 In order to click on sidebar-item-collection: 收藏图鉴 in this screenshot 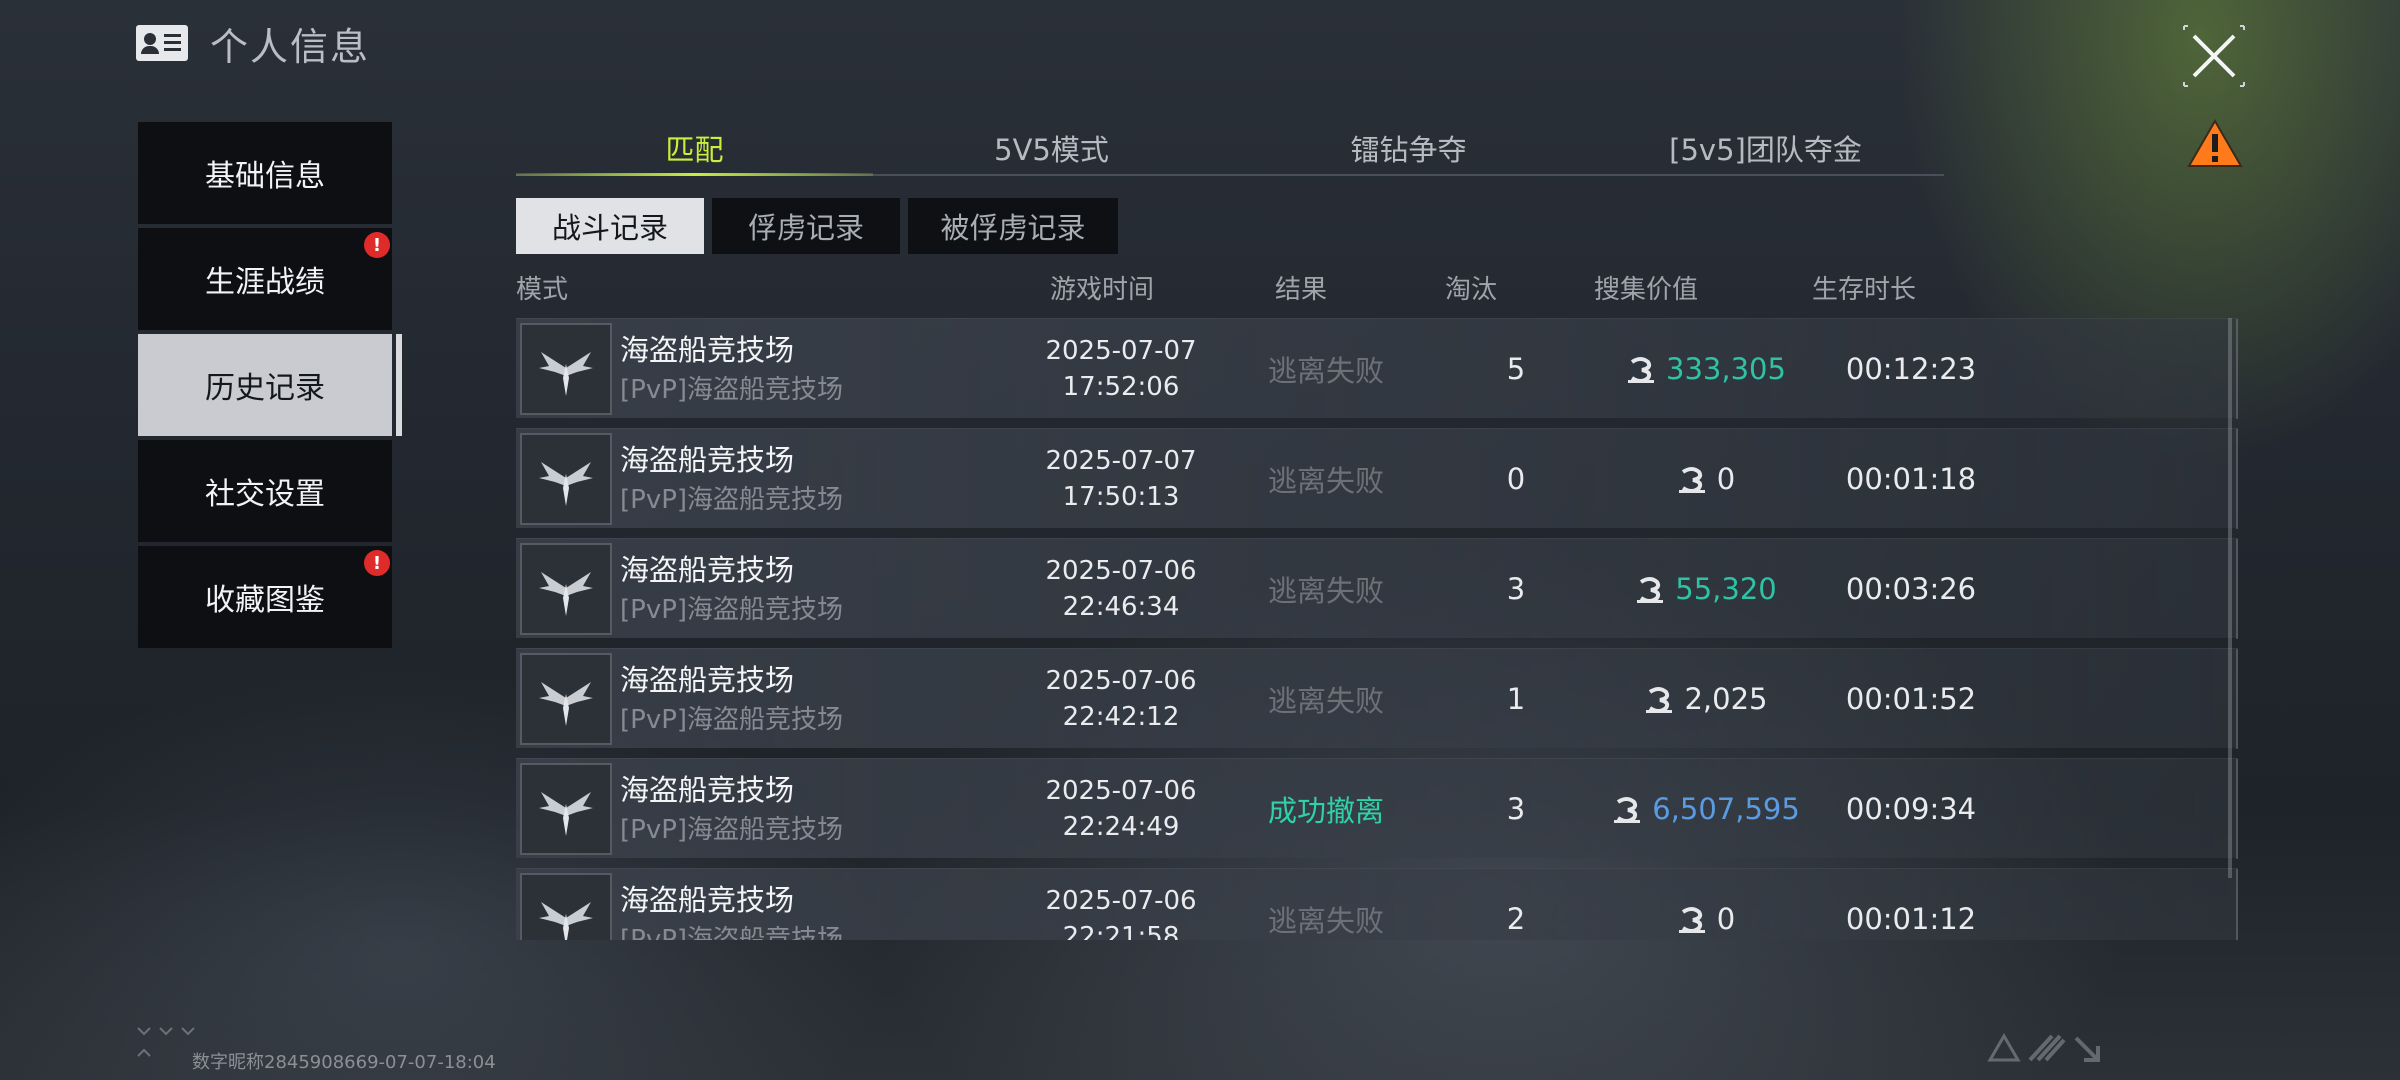, I will do `click(265, 597)`.